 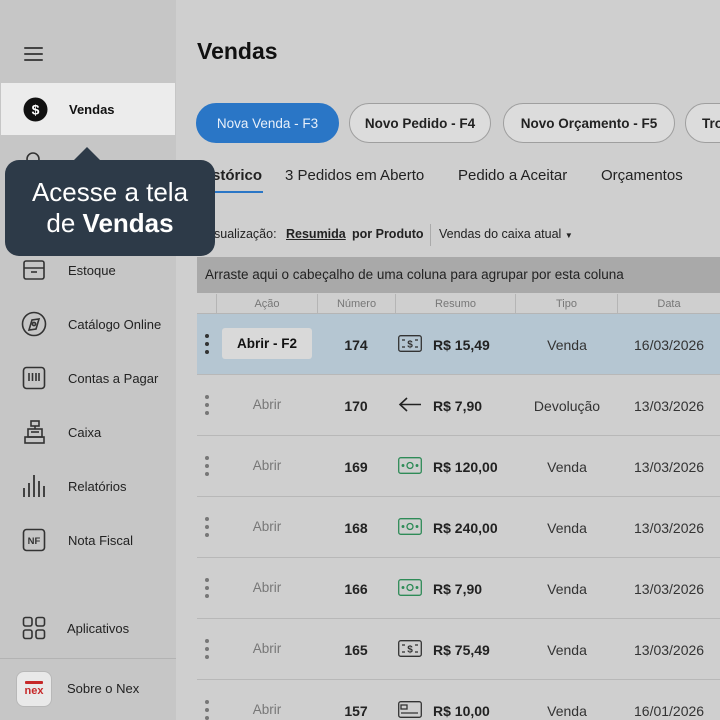 I want to click on cash-register-icon, so click(x=34, y=432).